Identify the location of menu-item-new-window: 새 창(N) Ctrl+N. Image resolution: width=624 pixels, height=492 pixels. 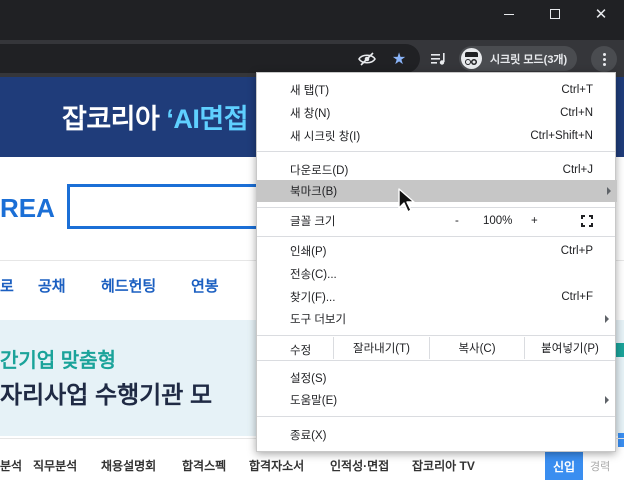
(436, 113).